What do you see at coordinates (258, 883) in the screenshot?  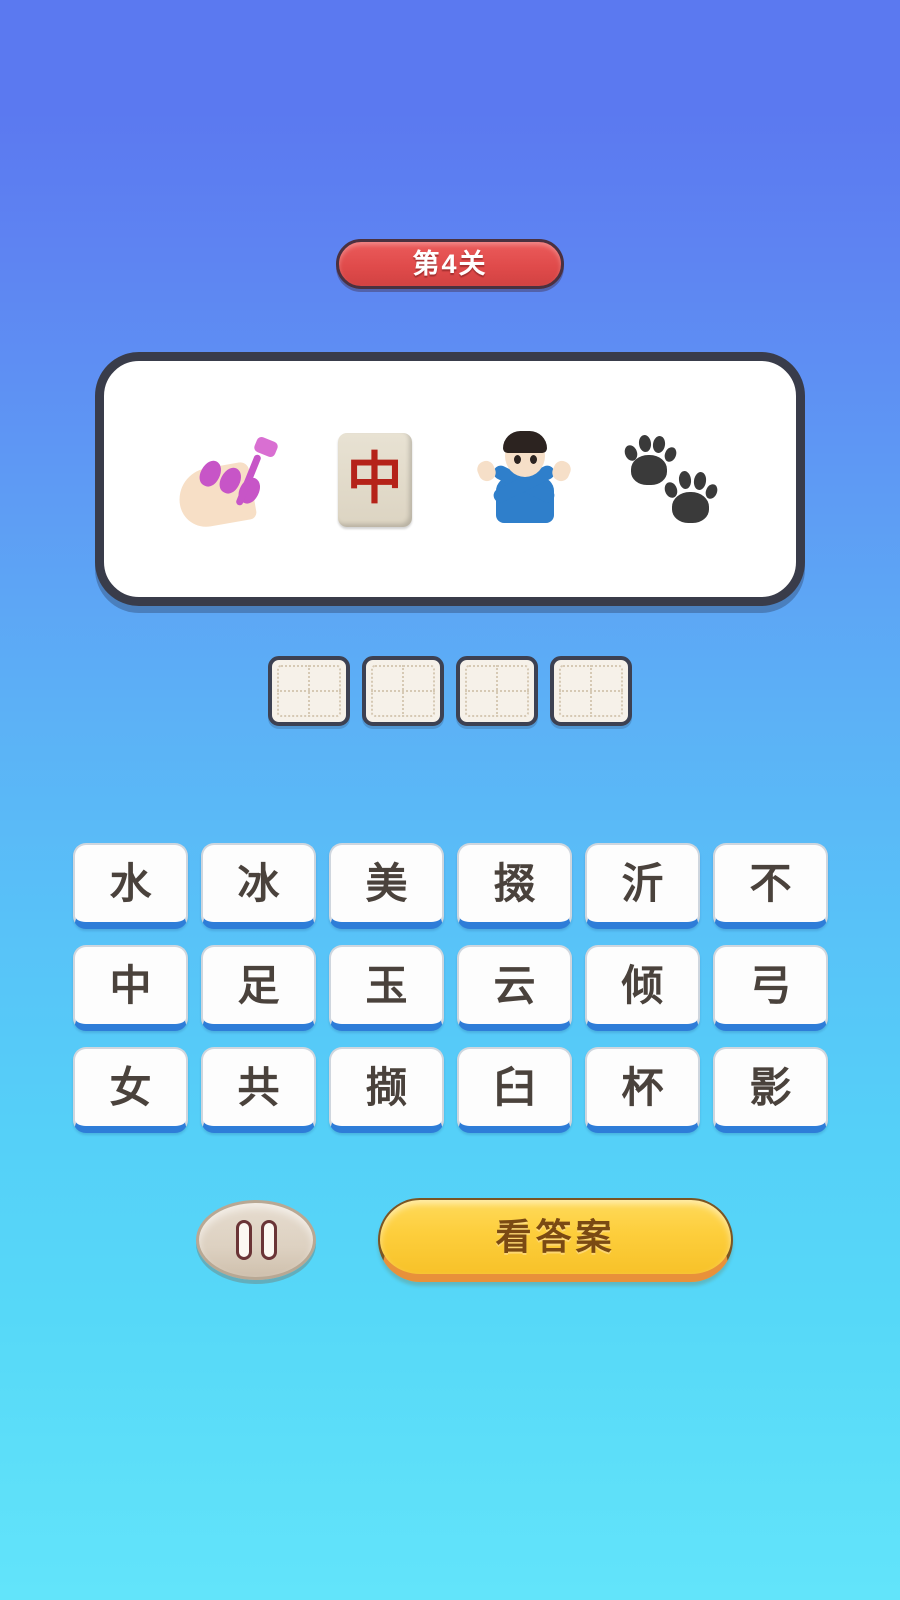 I see `character-tile-label: 冰` at bounding box center [258, 883].